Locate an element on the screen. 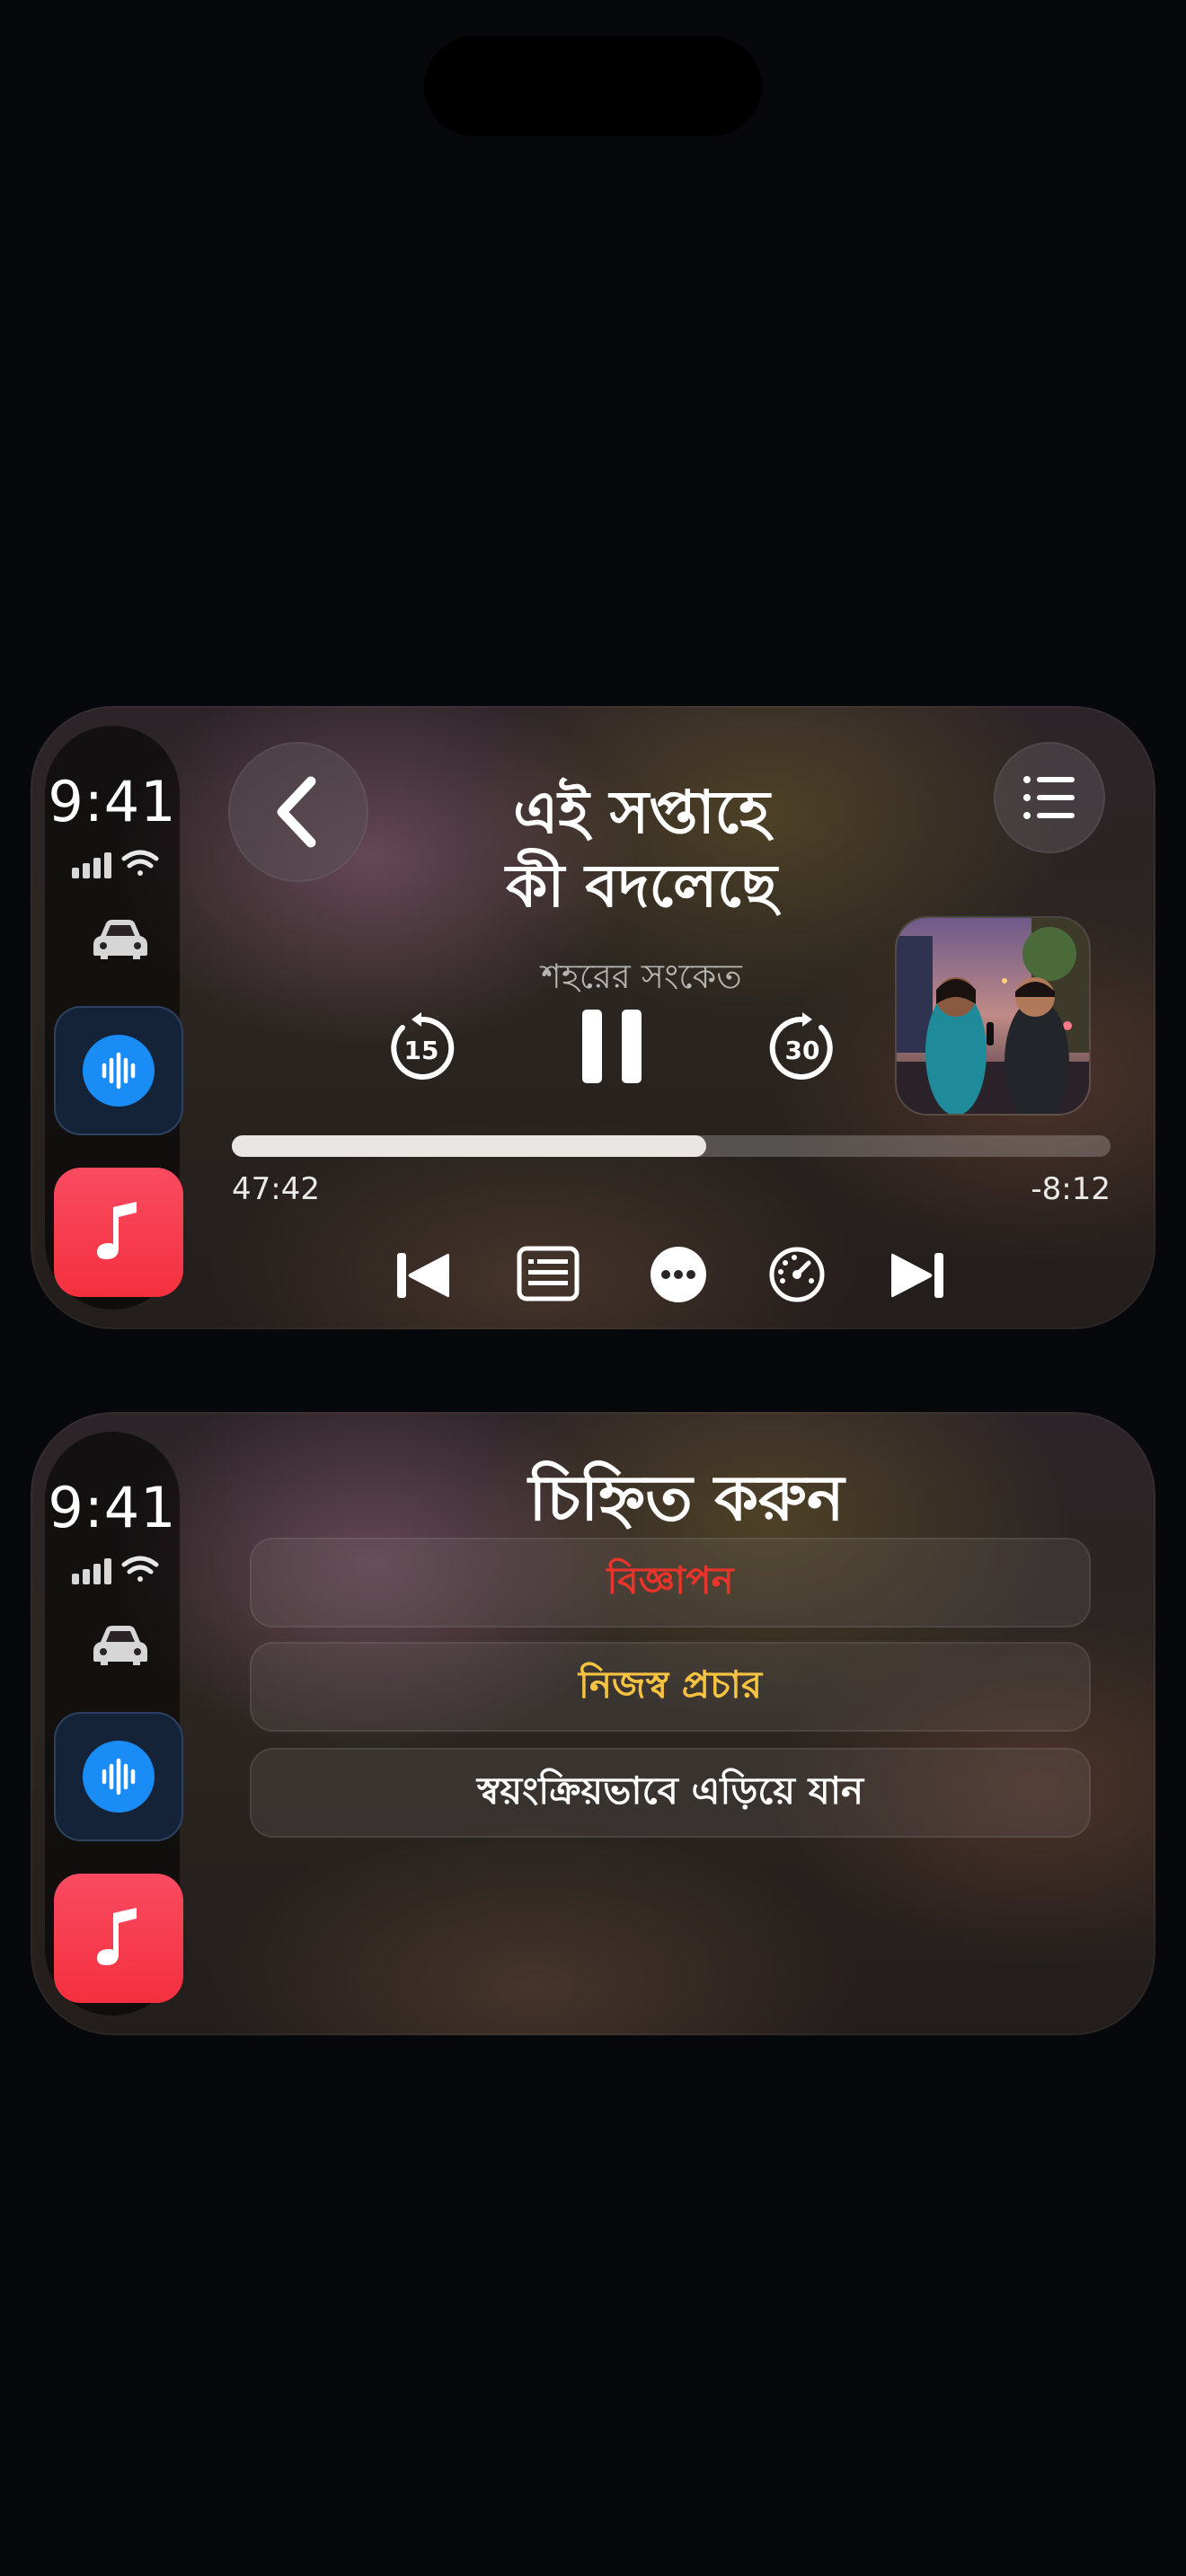 Image resolution: width=1186 pixels, height=2576 pixels. back-icon is located at coordinates (296, 812).